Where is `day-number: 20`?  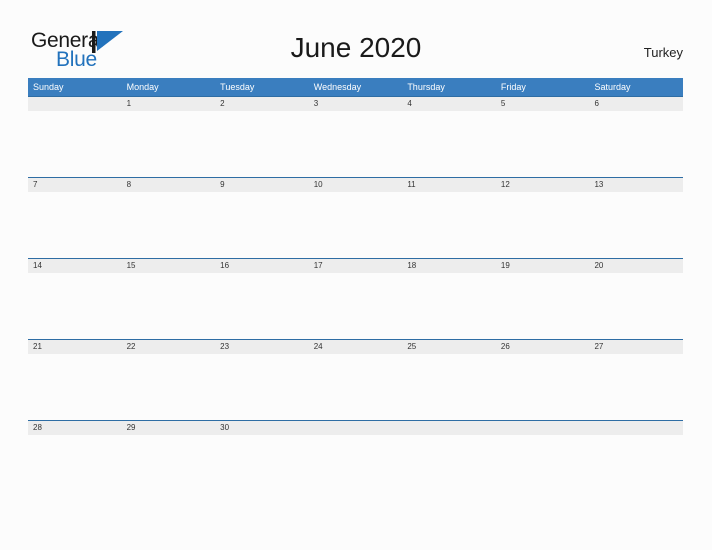 day-number: 20 is located at coordinates (636, 266).